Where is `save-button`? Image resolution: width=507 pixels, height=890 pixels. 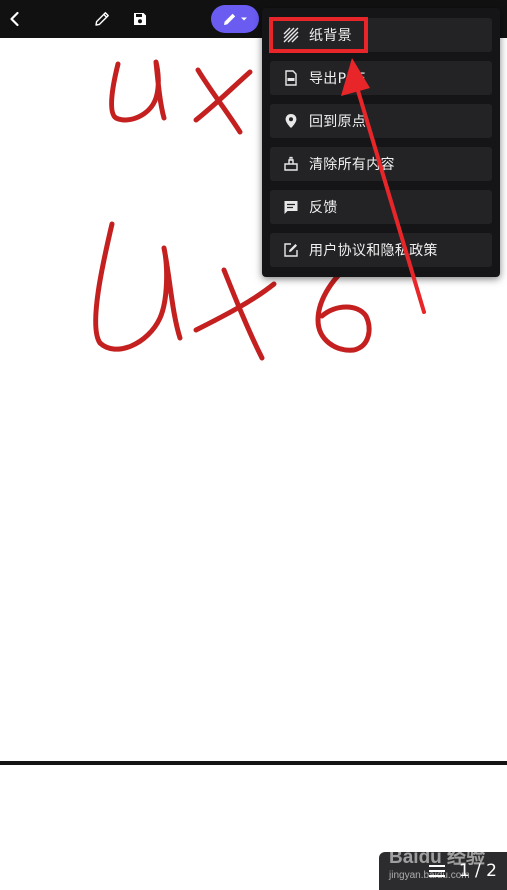 save-button is located at coordinates (140, 19).